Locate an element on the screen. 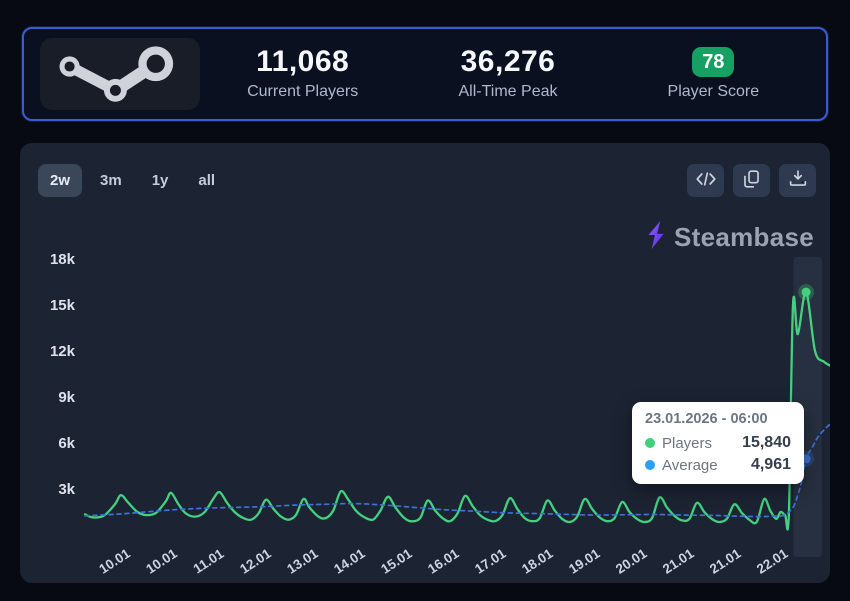 The width and height of the screenshot is (850, 601). time-range-group: 2w 3m 1y all is located at coordinates (132, 180).